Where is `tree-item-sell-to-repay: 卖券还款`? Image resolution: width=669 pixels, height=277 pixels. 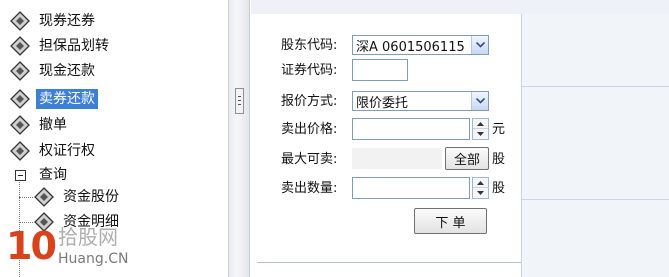 tree-item-sell-to-repay: 卖券还款 is located at coordinates (53, 99).